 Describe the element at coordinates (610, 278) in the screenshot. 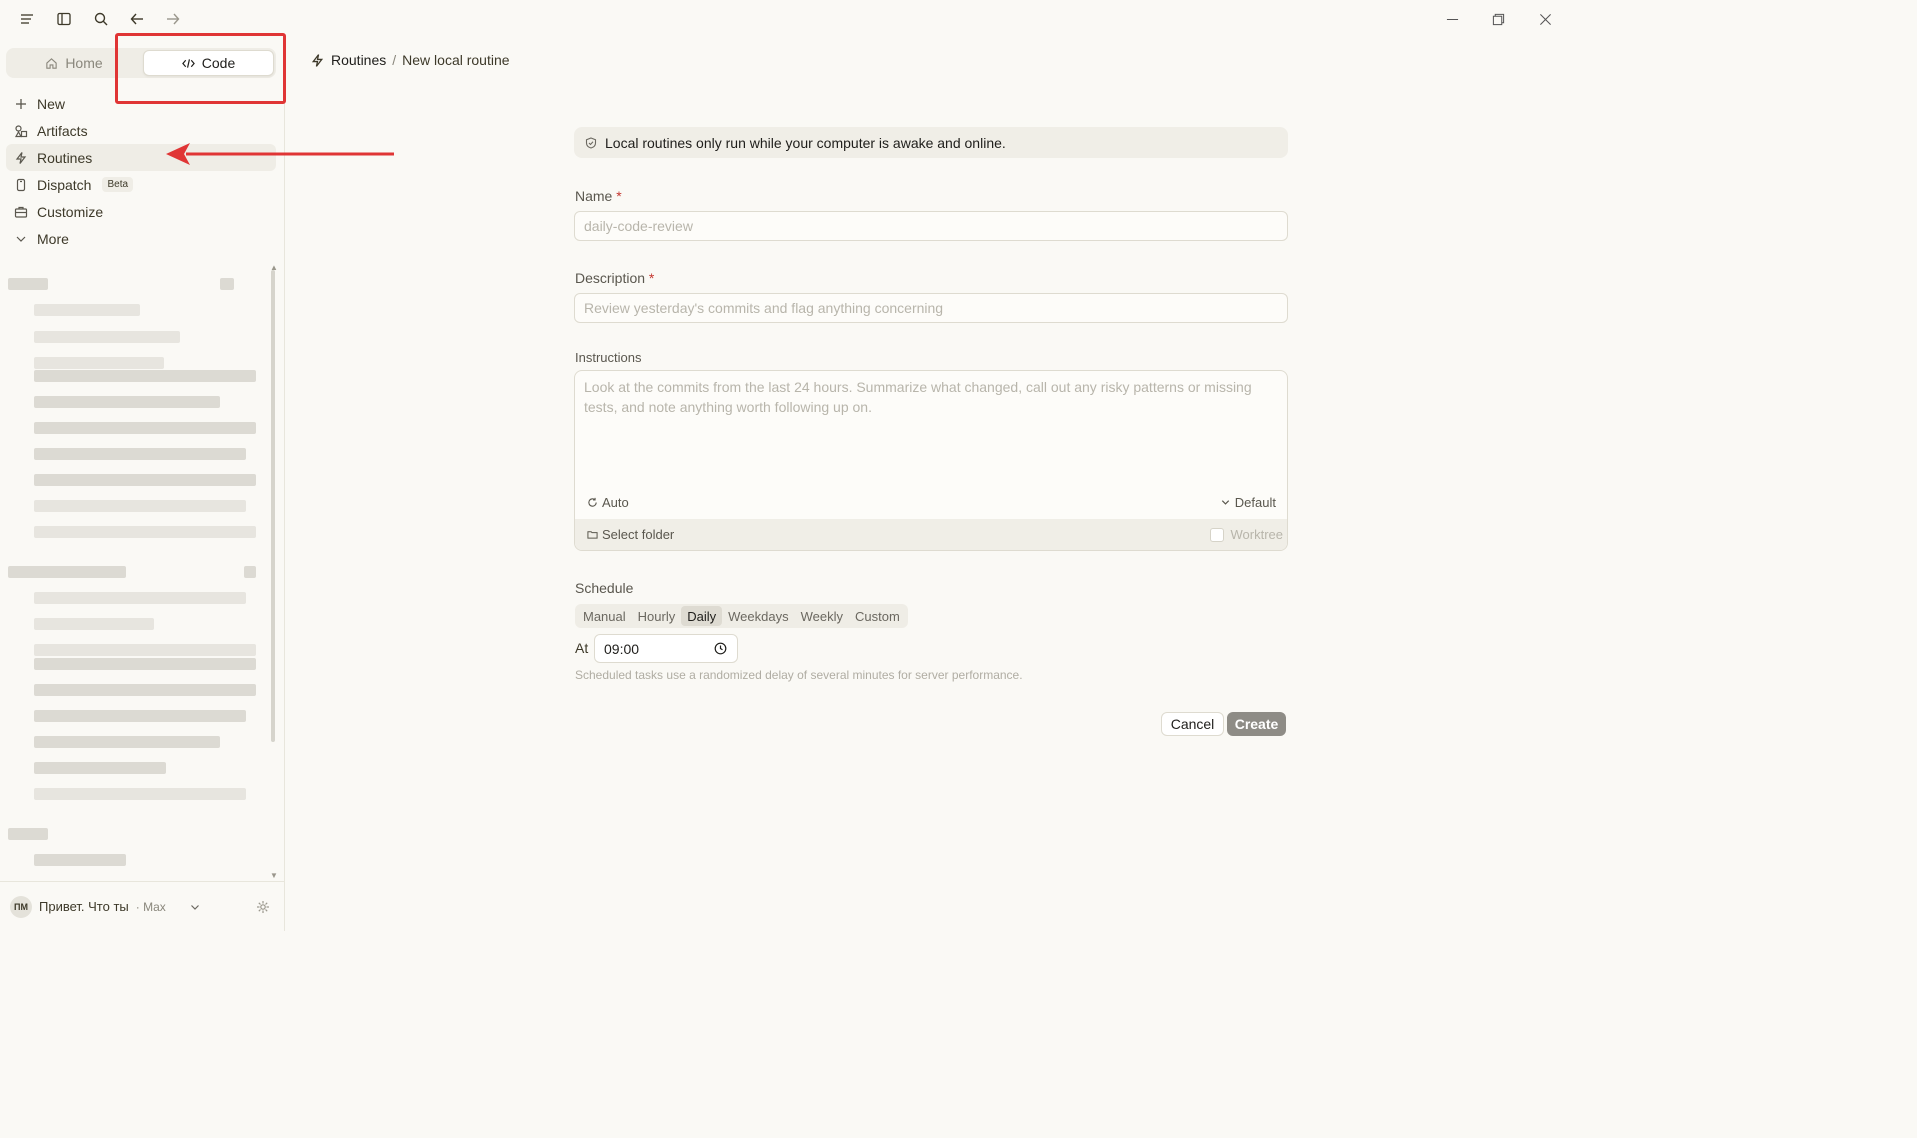

I see `description-label-text: Description` at that location.